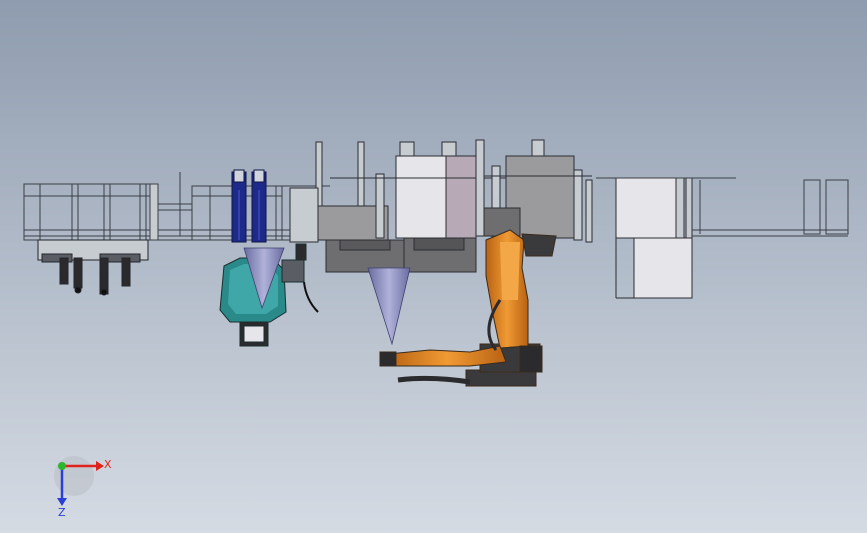 The image size is (867, 533). I want to click on x-axis-label: X, so click(108, 464).